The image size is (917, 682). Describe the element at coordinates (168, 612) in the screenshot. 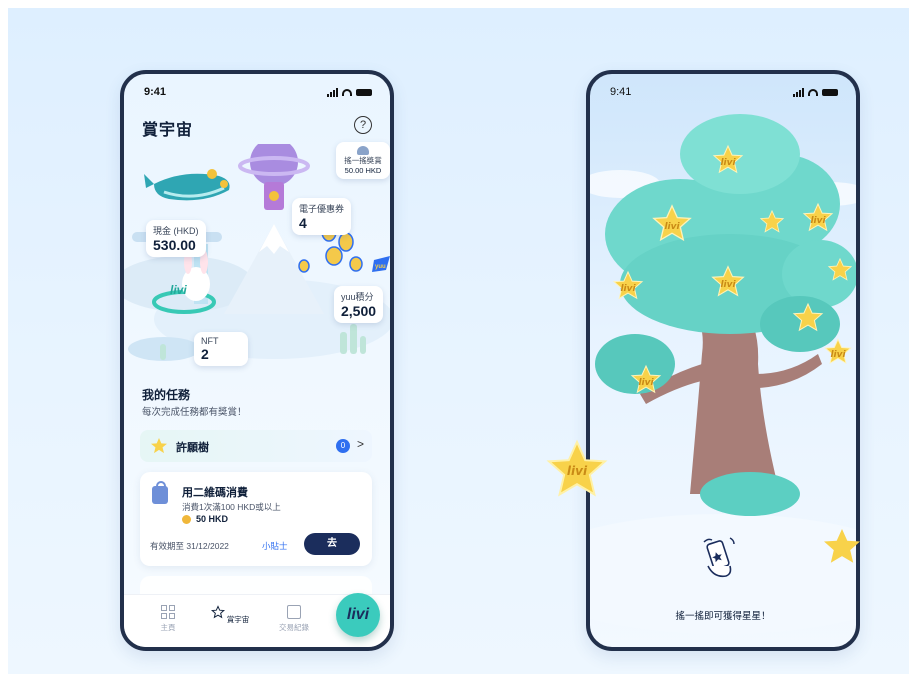

I see `home-grid-icon` at that location.